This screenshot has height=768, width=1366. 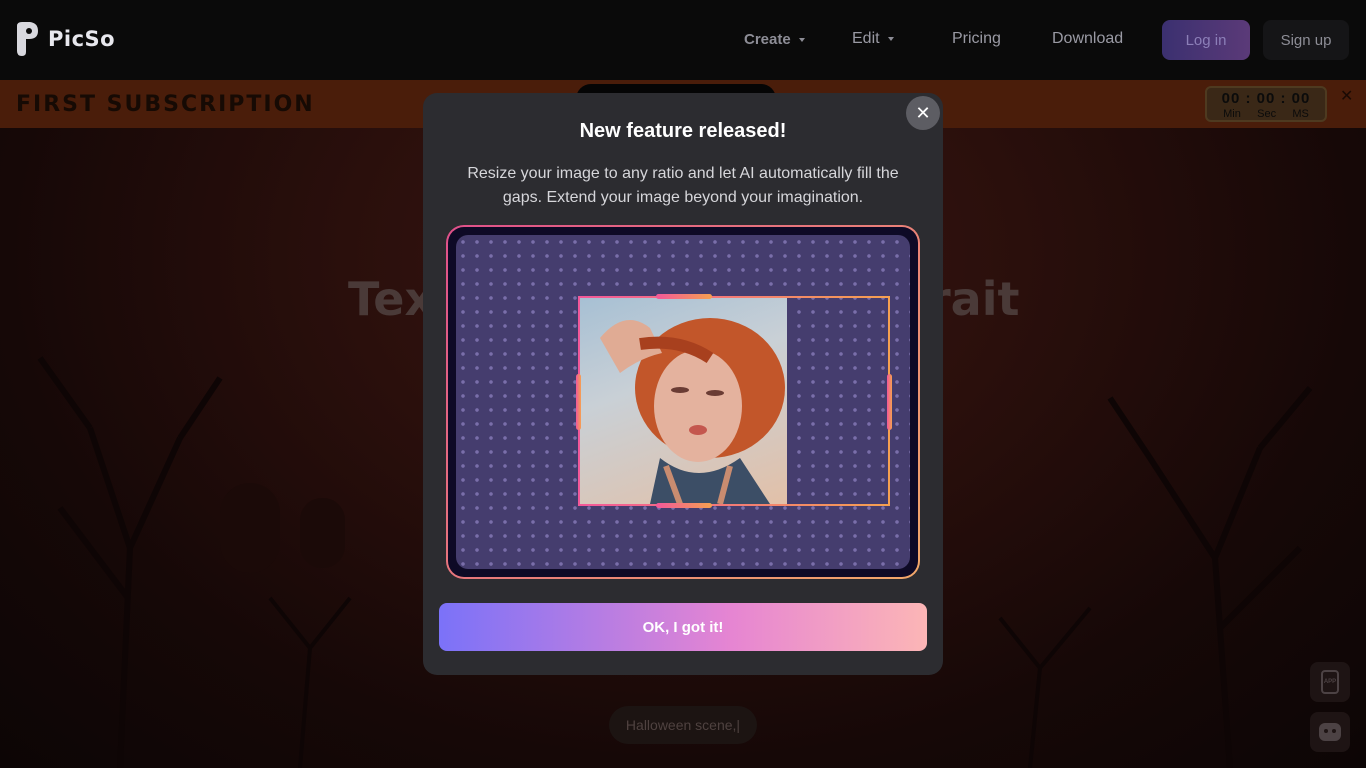 I want to click on signup-button: Sign up, so click(x=1306, y=40).